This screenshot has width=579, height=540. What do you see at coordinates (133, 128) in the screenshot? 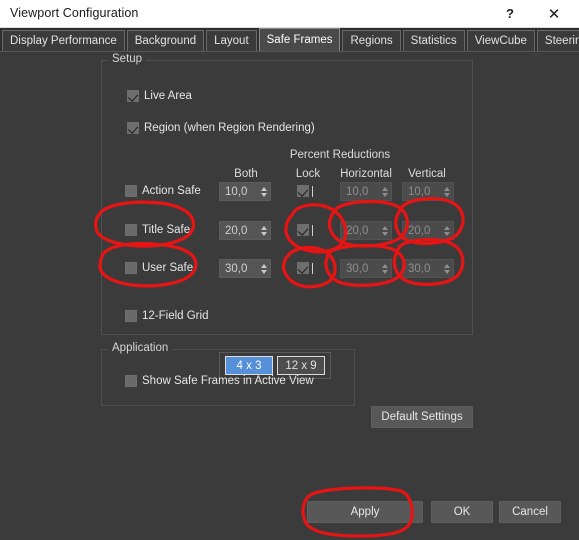
I see `region-checkbox-box` at bounding box center [133, 128].